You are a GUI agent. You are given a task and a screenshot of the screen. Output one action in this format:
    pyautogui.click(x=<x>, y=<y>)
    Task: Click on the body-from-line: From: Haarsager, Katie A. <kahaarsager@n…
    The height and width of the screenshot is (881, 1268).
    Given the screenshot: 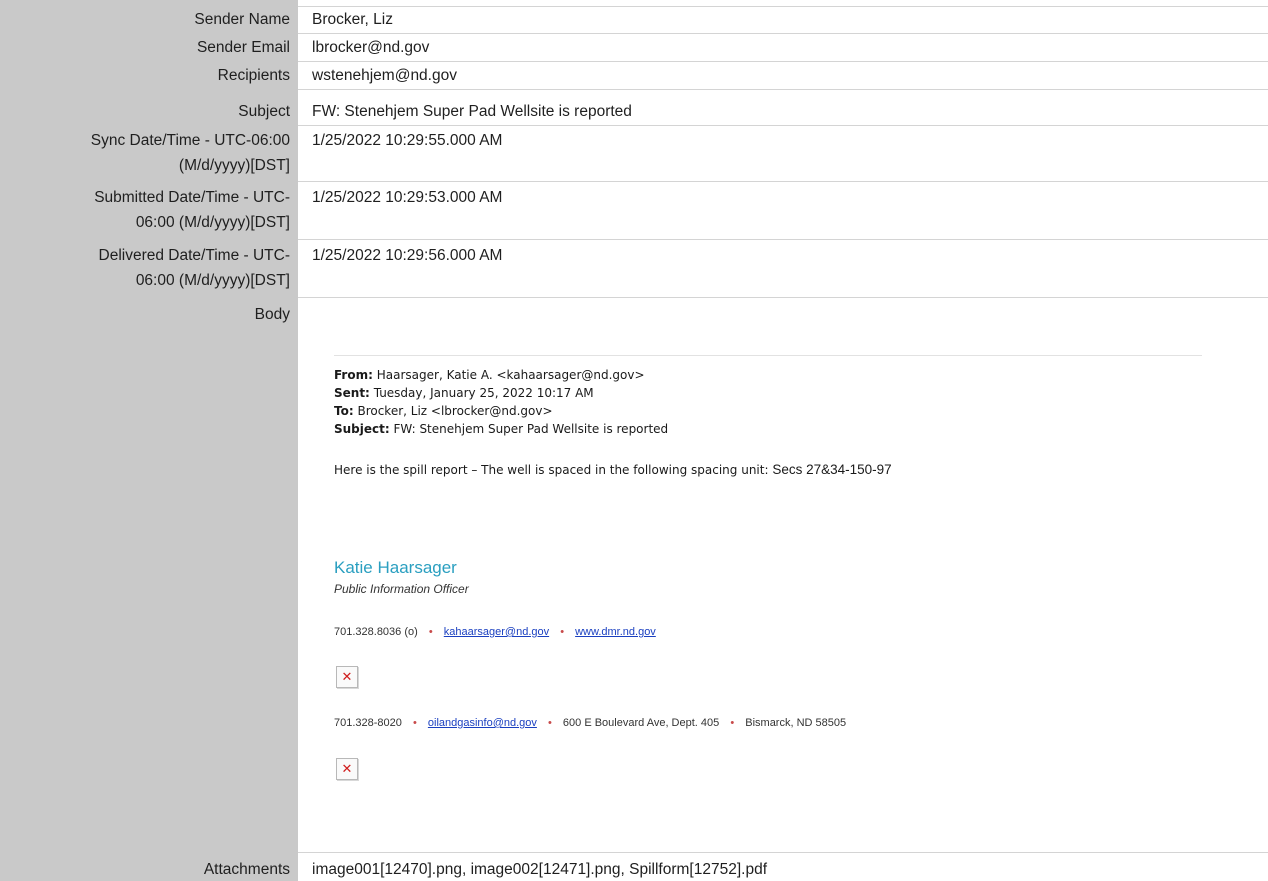 What is the action you would take?
    pyautogui.click(x=489, y=375)
    